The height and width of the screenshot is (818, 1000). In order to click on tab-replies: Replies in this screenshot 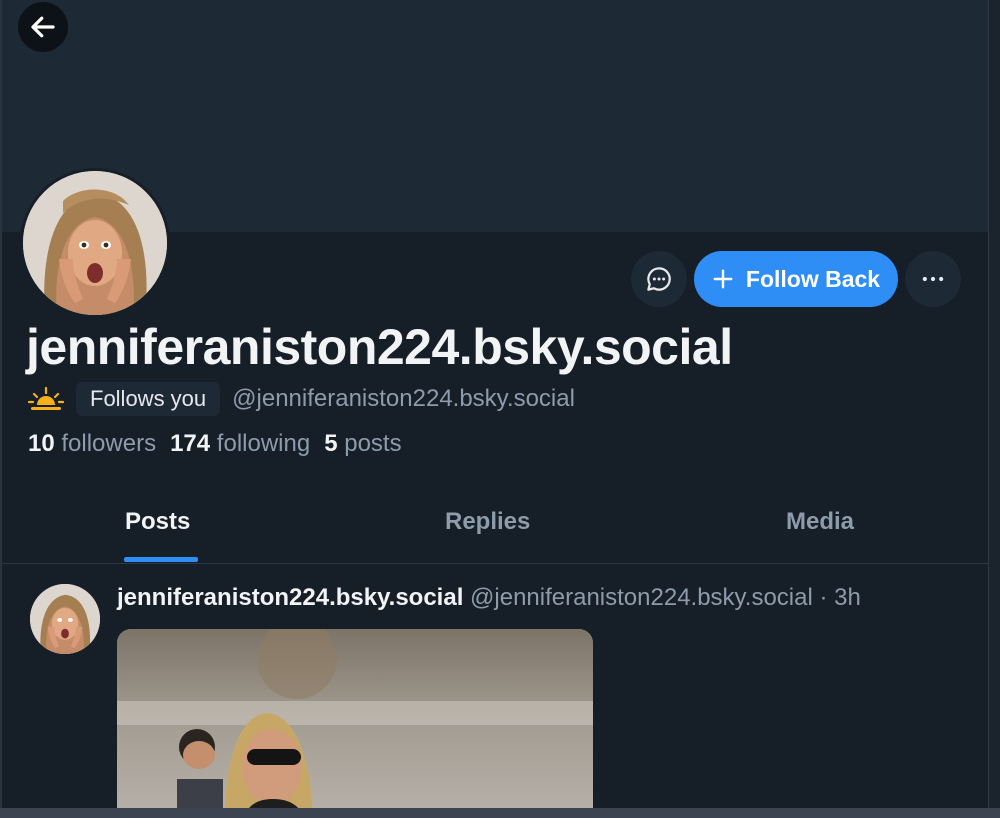, I will do `click(487, 522)`.